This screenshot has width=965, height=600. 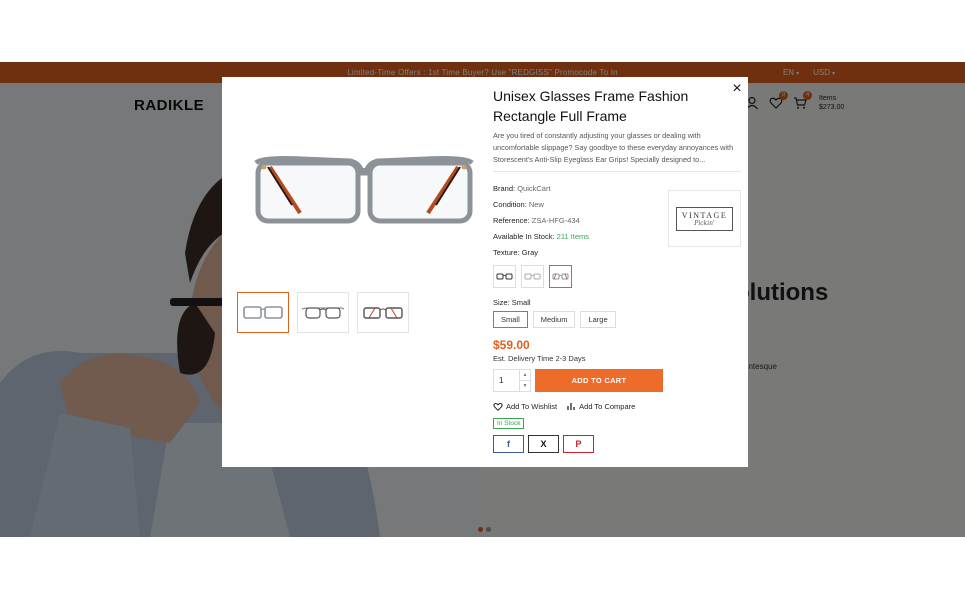 What do you see at coordinates (521, 302) in the screenshot?
I see `size-value: Small` at bounding box center [521, 302].